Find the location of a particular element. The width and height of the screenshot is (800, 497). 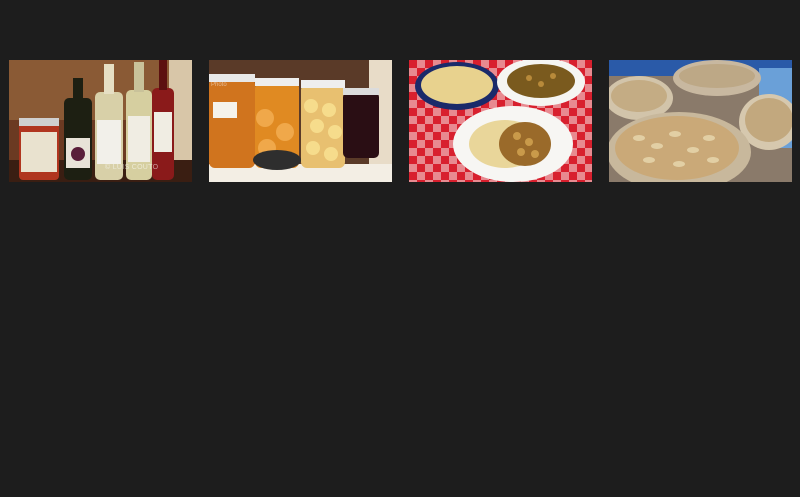

gallery-thumbnail-preserve-jars: Photo is located at coordinates (300, 121).